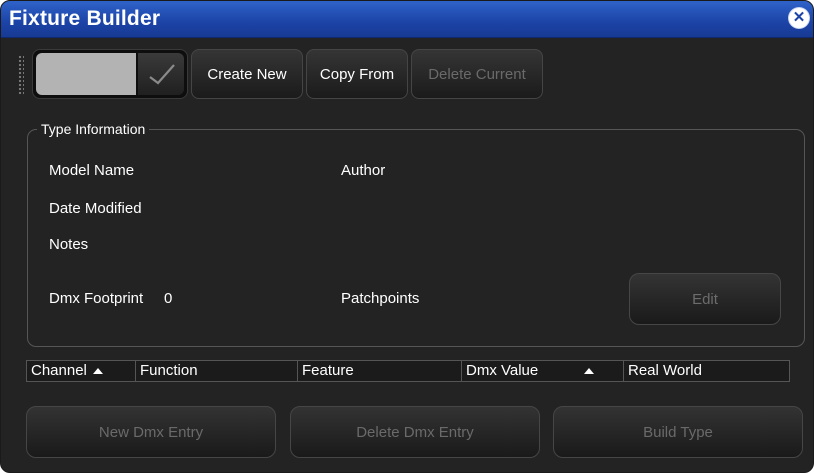  What do you see at coordinates (59, 370) in the screenshot?
I see `column-header-label: Channel` at bounding box center [59, 370].